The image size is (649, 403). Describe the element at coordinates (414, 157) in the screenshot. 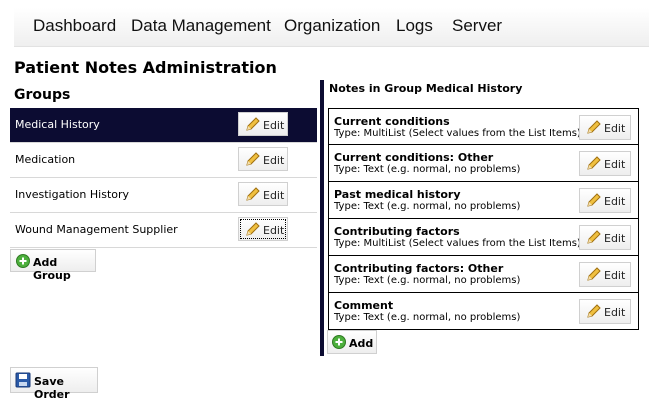

I see `note-name: Current conditions: Other` at that location.